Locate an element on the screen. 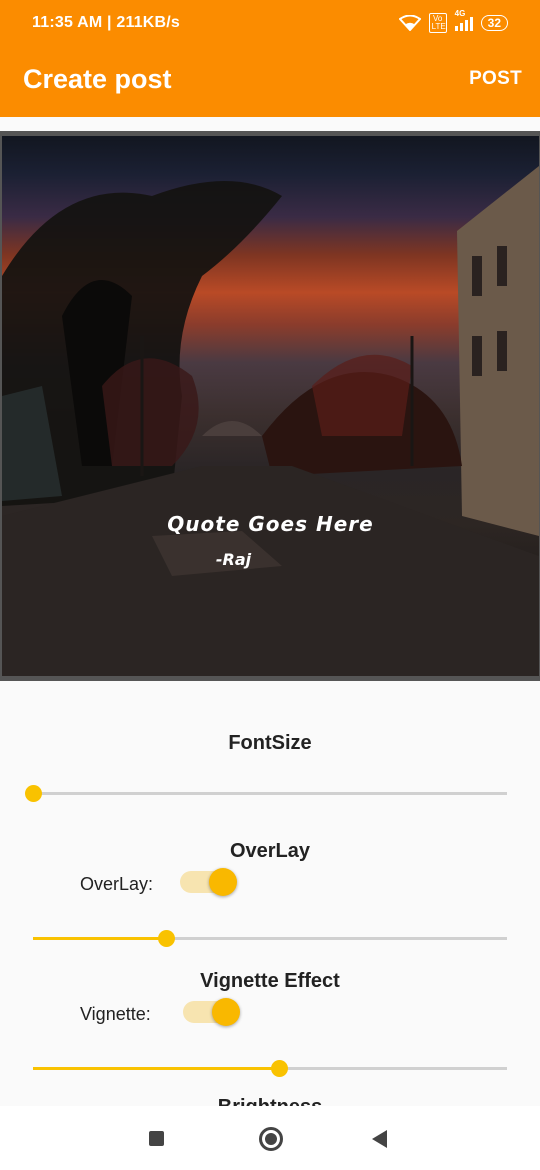 The height and width of the screenshot is (1170, 540). quote-author: -Raj is located at coordinates (252, 559).